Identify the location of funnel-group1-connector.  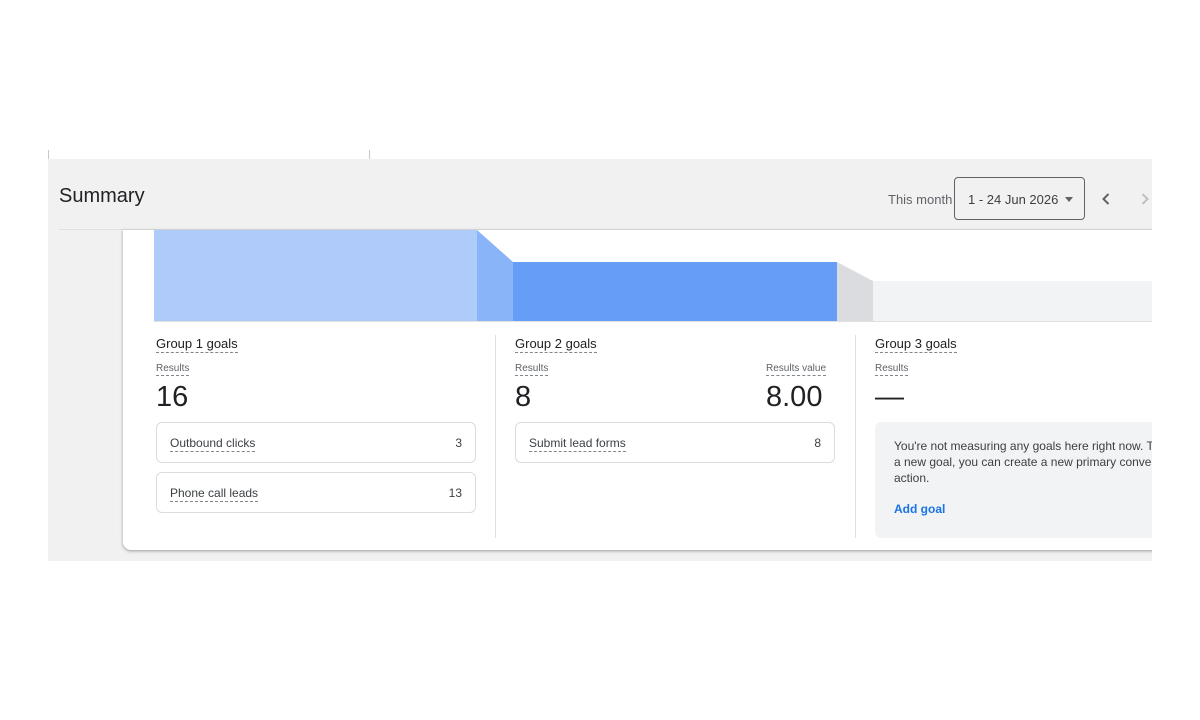
(495, 275).